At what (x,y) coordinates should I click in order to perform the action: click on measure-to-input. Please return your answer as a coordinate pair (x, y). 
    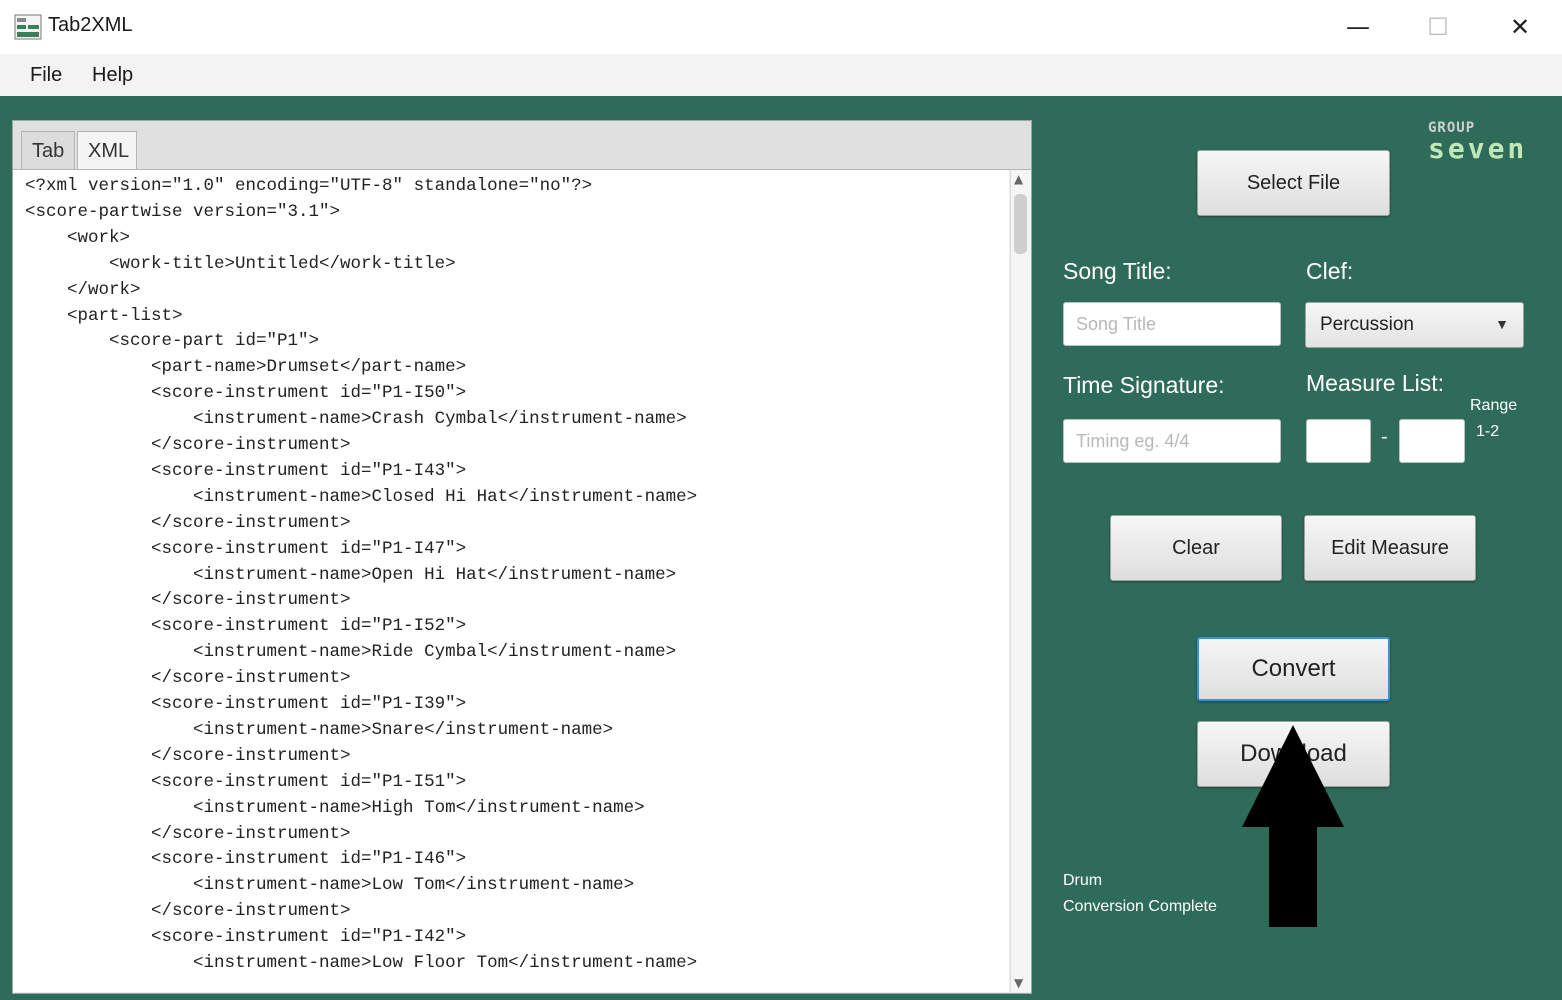
    Looking at the image, I should click on (1432, 441).